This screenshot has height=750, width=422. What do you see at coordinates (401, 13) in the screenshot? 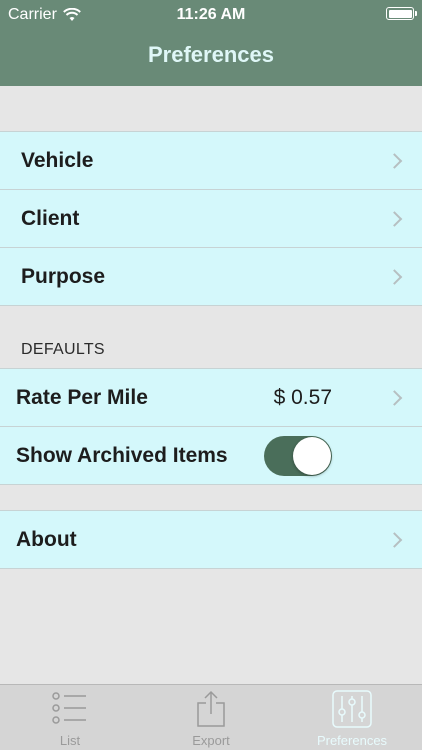
I see `battery-icon` at bounding box center [401, 13].